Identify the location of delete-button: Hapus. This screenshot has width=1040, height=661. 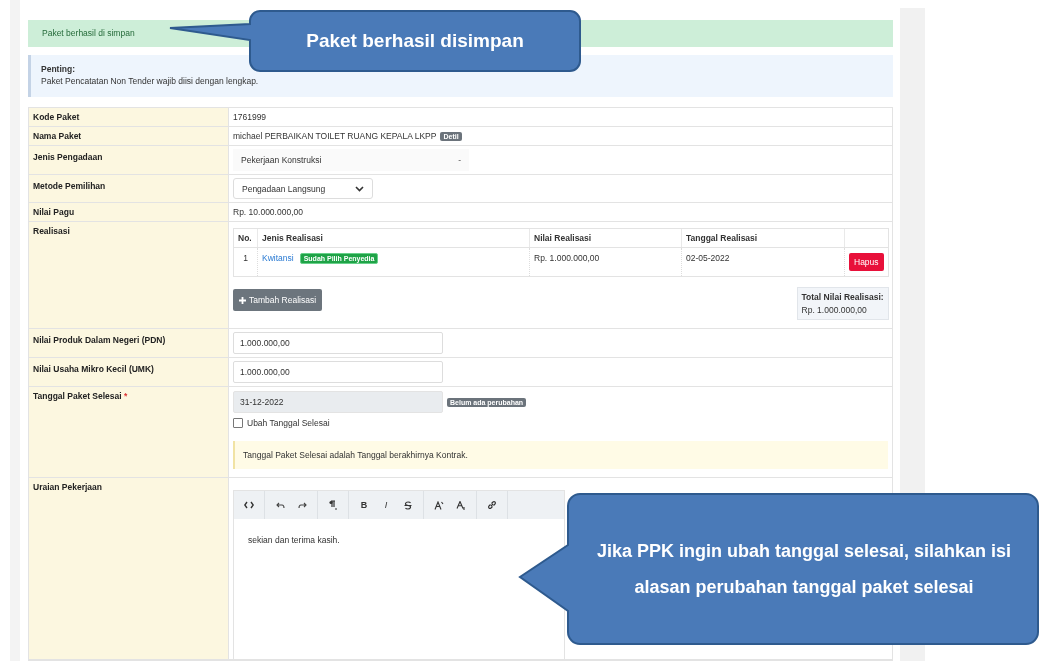
(866, 262).